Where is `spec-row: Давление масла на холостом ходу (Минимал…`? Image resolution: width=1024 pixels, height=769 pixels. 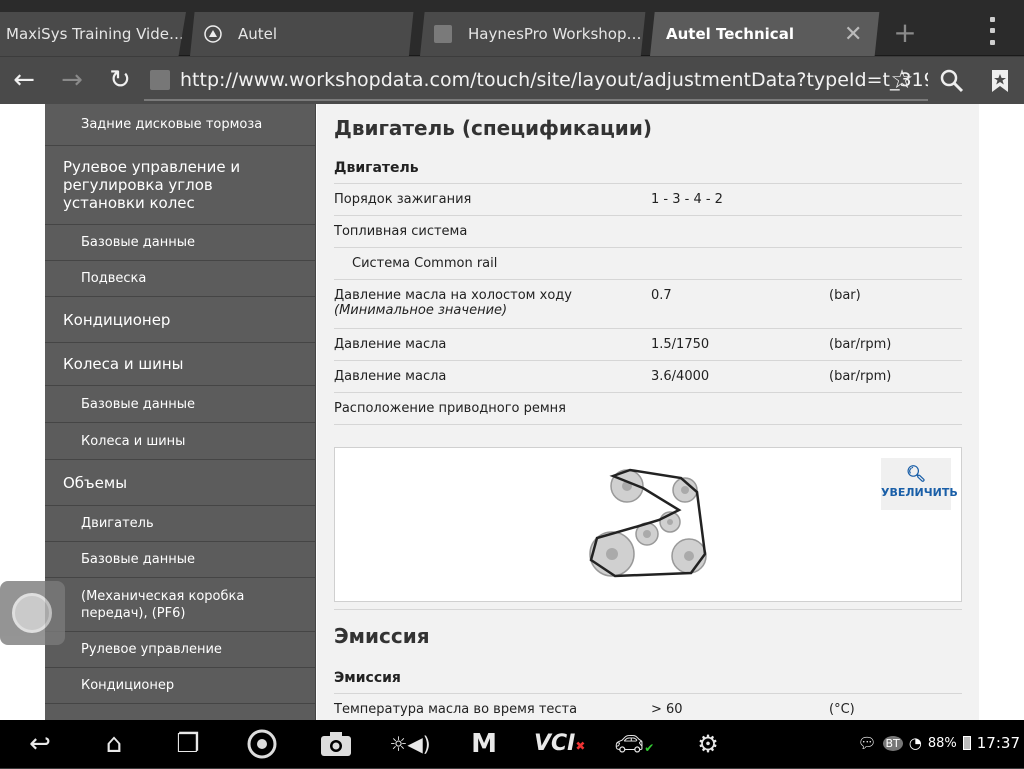
spec-row: Давление масла на холостом ходу (Минимал… is located at coordinates (648, 304).